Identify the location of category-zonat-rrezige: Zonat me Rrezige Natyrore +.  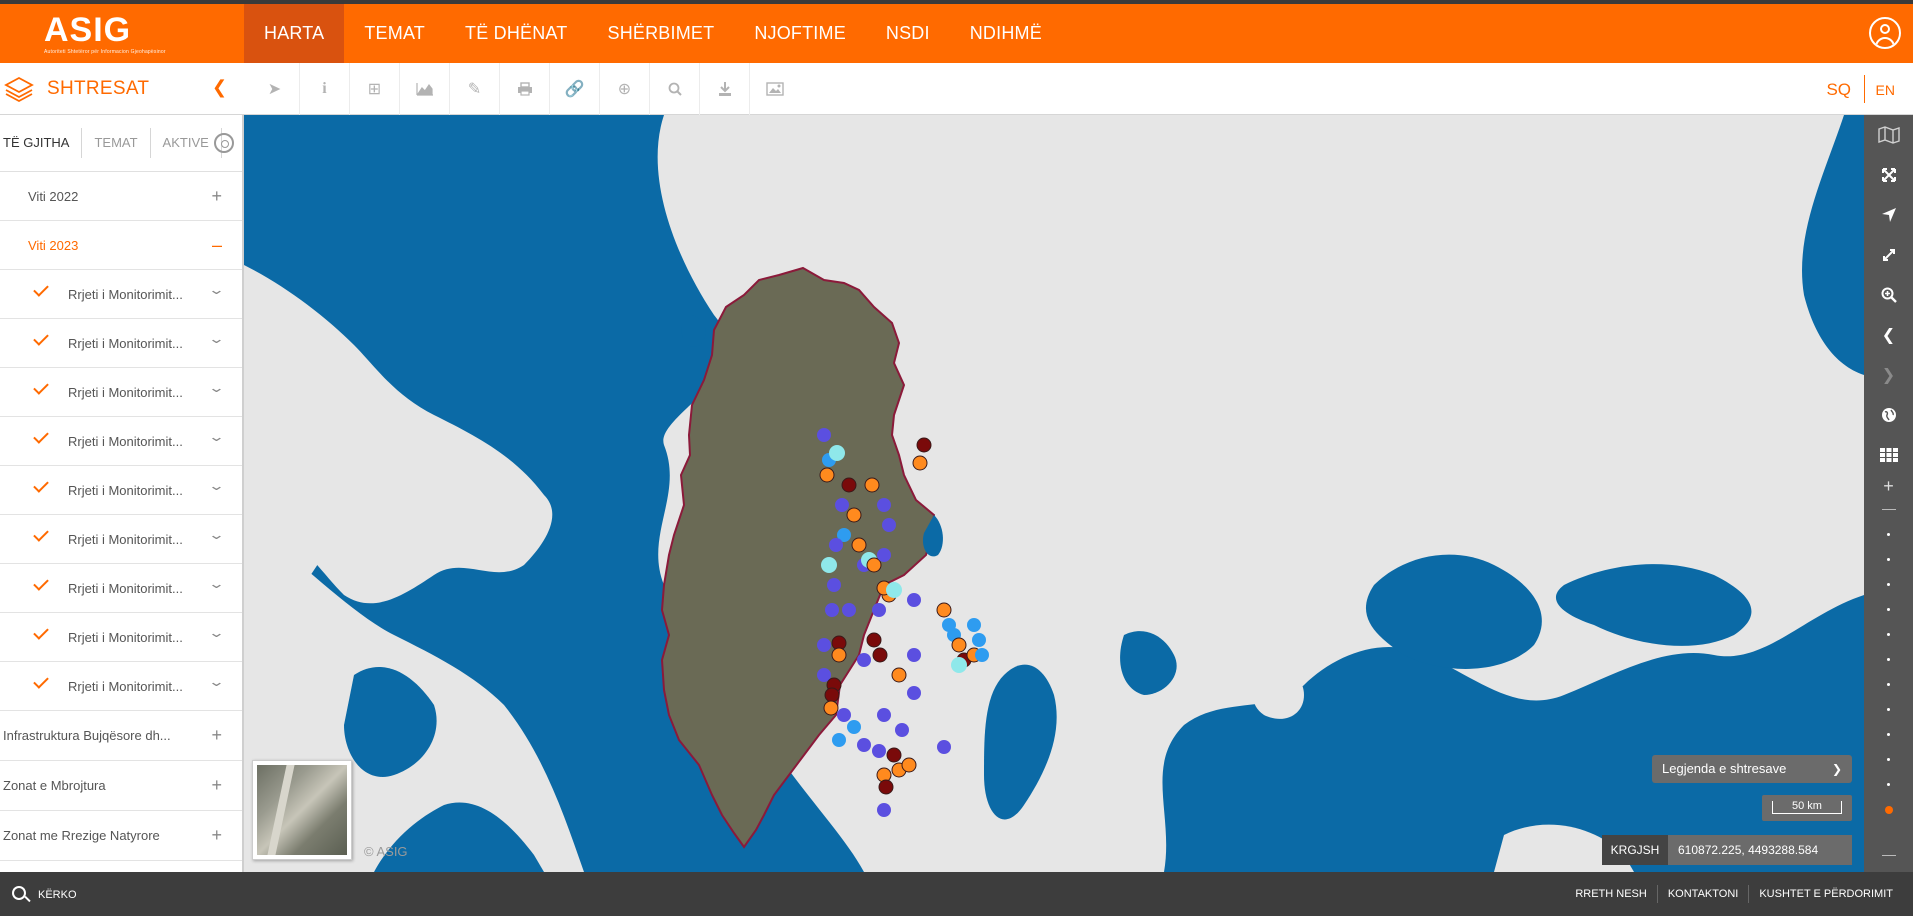
(121, 836).